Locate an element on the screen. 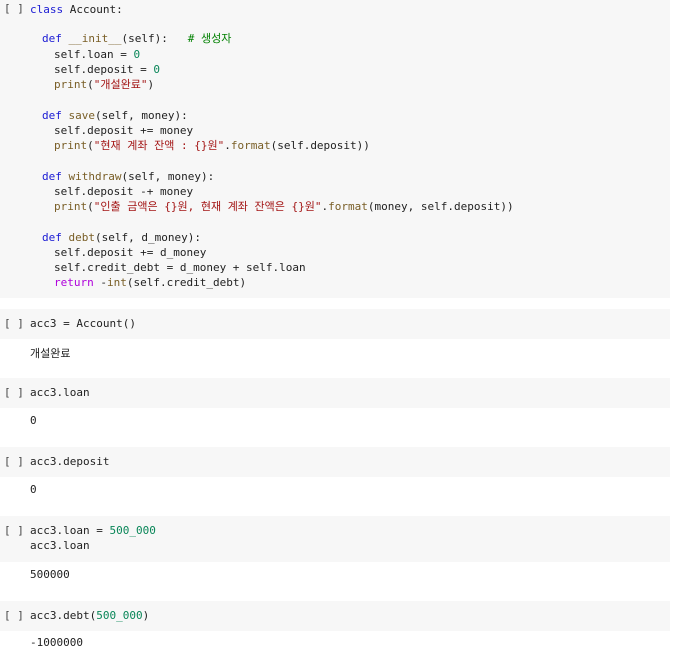  code-cell: [ ] acc3.debt(500_000) is located at coordinates (335, 616).